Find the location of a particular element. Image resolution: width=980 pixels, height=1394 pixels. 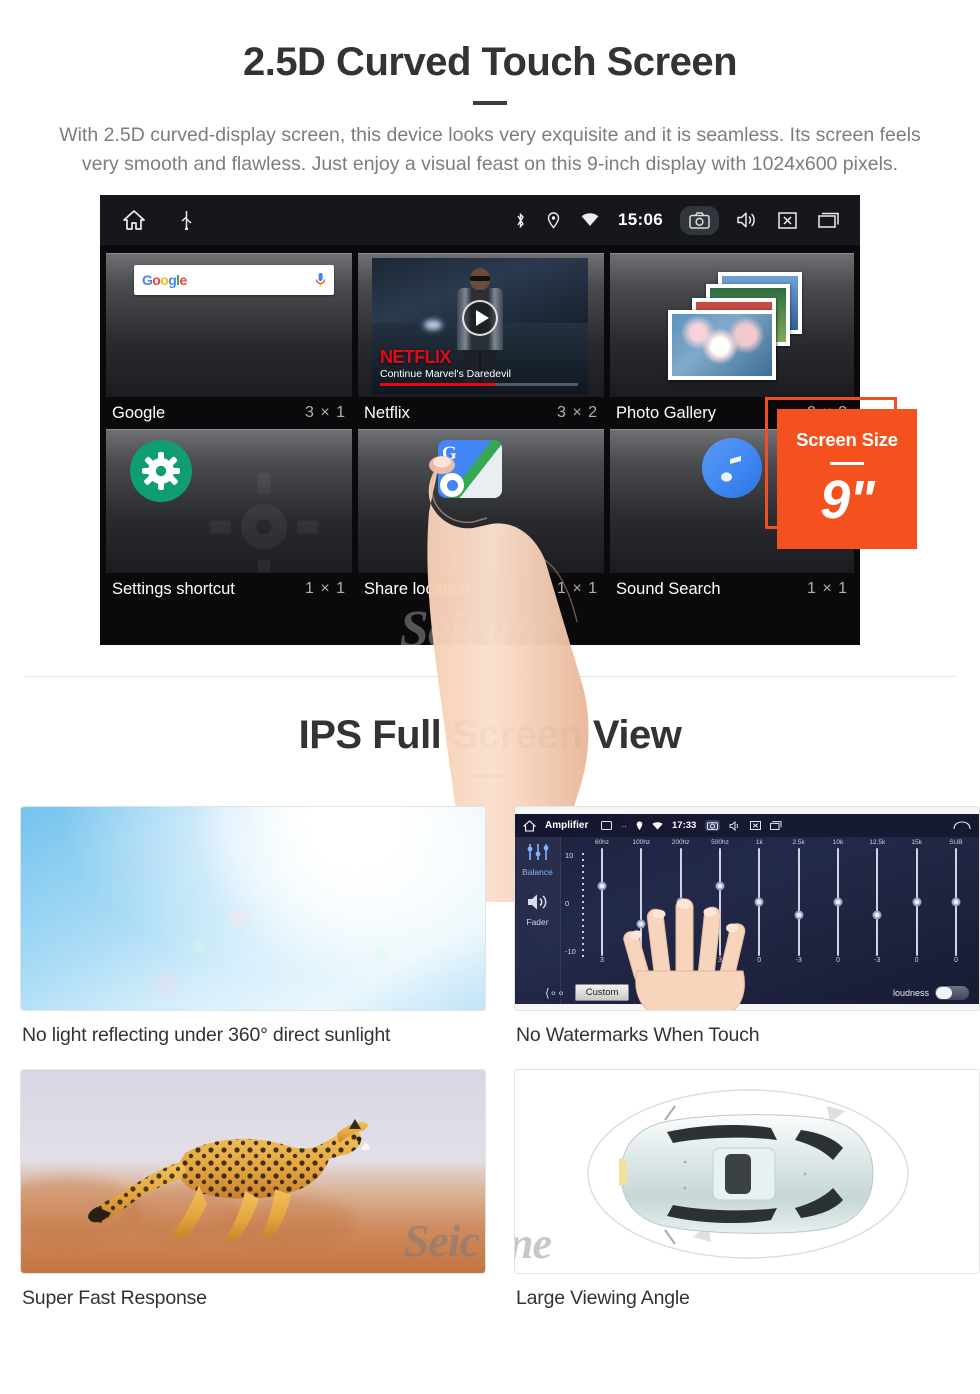

usb-icon is located at coordinates (186, 220).